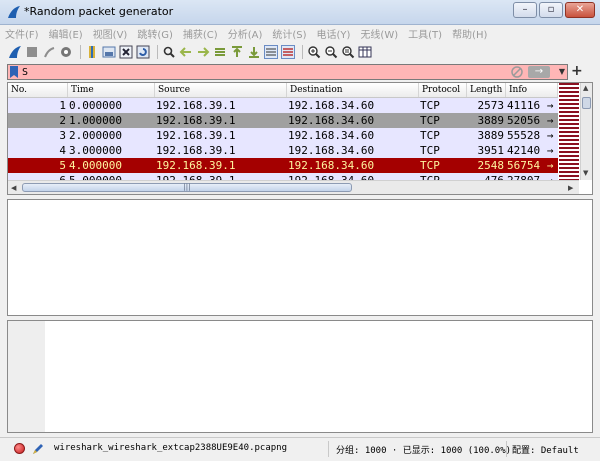 Image resolution: width=600 pixels, height=461 pixels. Describe the element at coordinates (289, 33) in the screenshot. I see `menu-statistics: 统计(S)` at that location.